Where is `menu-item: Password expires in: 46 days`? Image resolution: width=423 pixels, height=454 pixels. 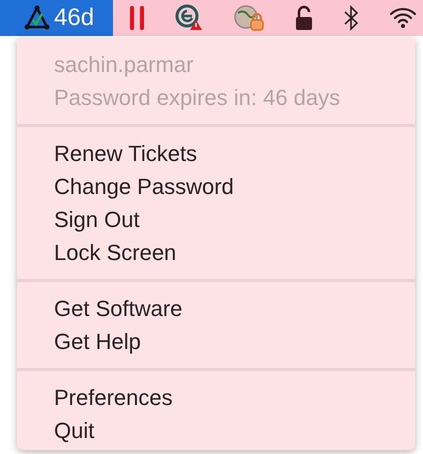
menu-item: Password expires in: 46 days is located at coordinates (197, 98).